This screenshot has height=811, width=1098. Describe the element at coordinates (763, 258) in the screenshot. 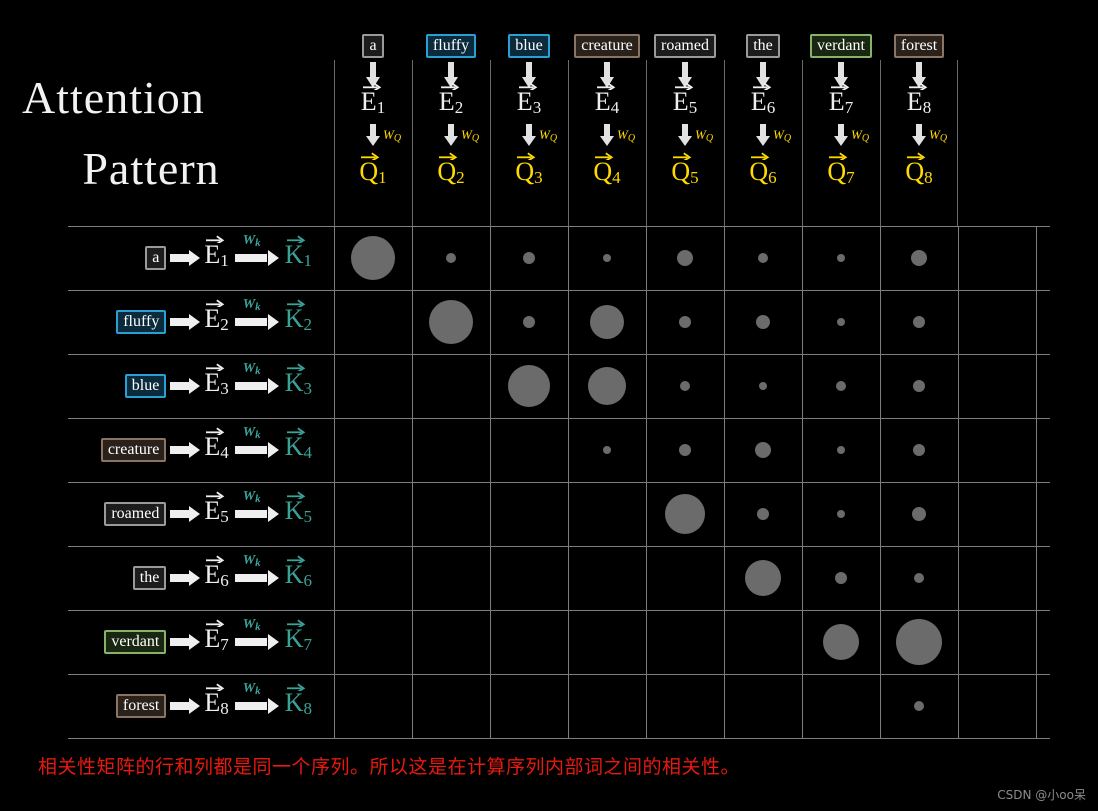

I see `attention-cell-r1-c6` at that location.